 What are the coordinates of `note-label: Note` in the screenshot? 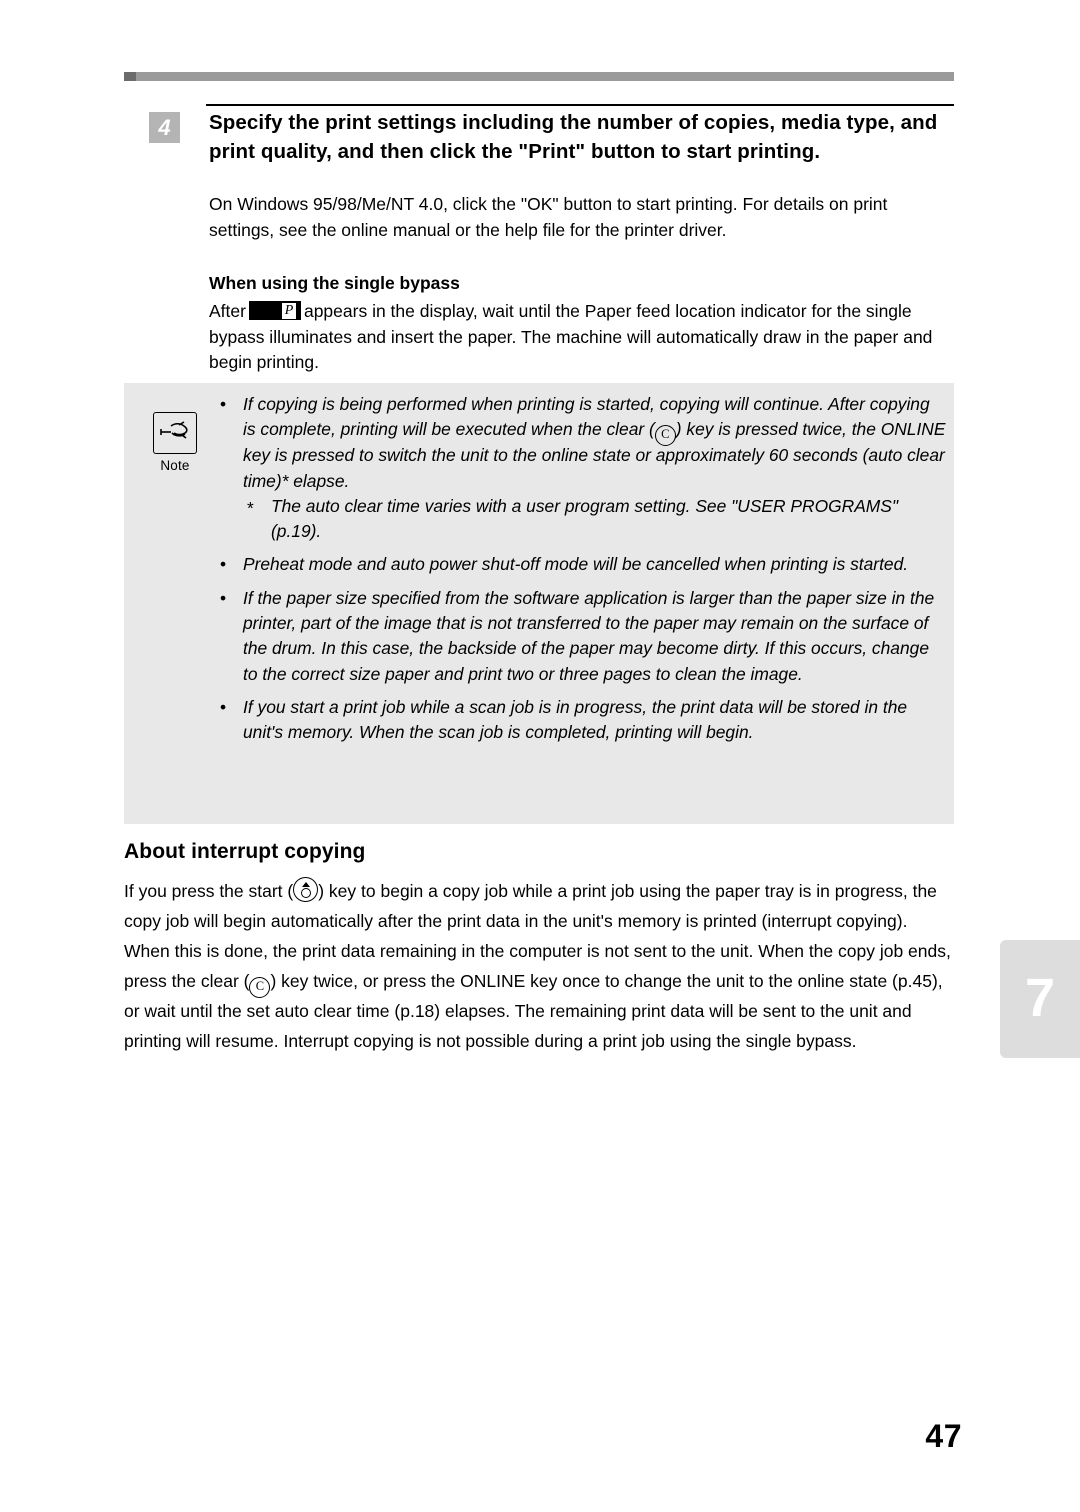 It's located at (175, 465).